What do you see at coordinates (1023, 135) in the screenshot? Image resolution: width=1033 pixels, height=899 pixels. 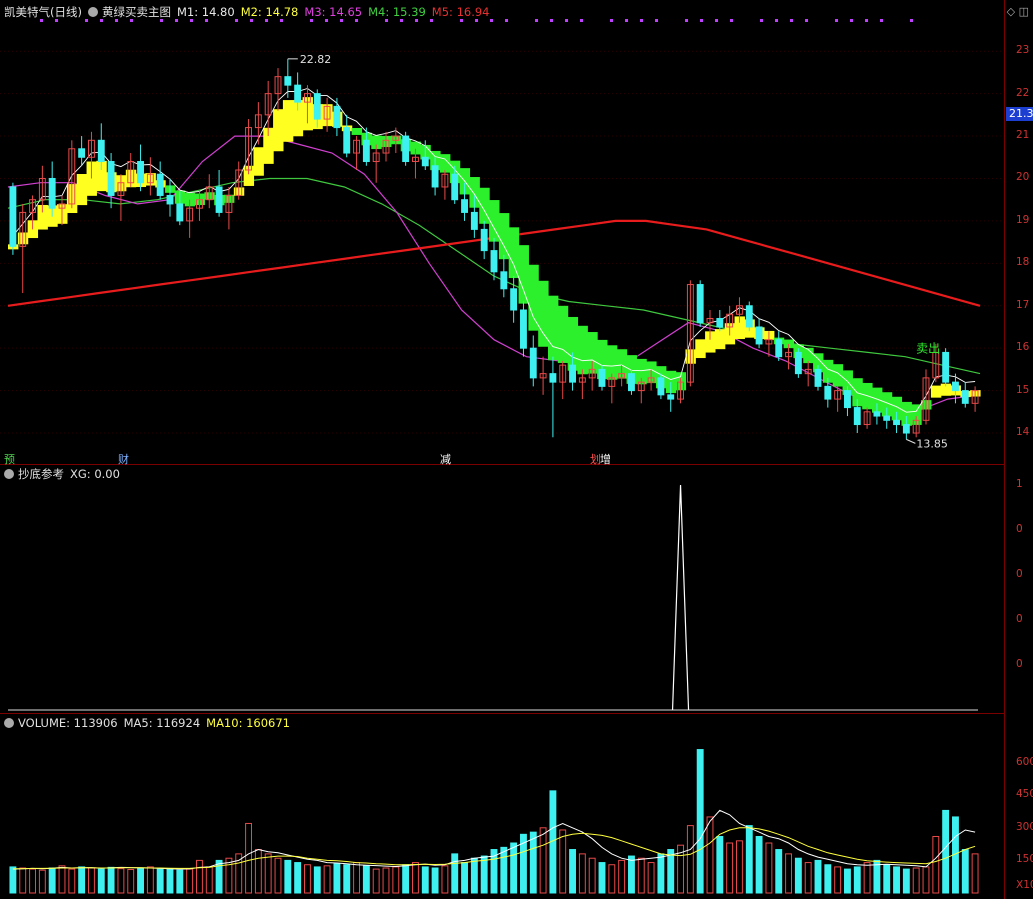 I see `price-axis-label: 21` at bounding box center [1023, 135].